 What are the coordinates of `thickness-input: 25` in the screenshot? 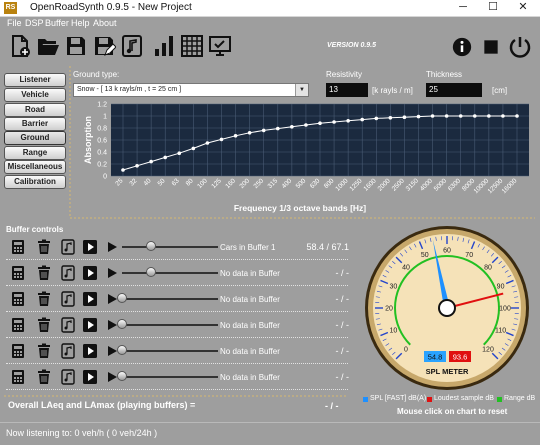 It's located at (454, 90).